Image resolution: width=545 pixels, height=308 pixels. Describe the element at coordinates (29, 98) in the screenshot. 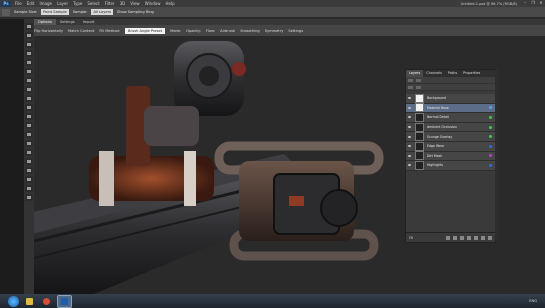

I see `clone-stamp-tool-icon` at that location.